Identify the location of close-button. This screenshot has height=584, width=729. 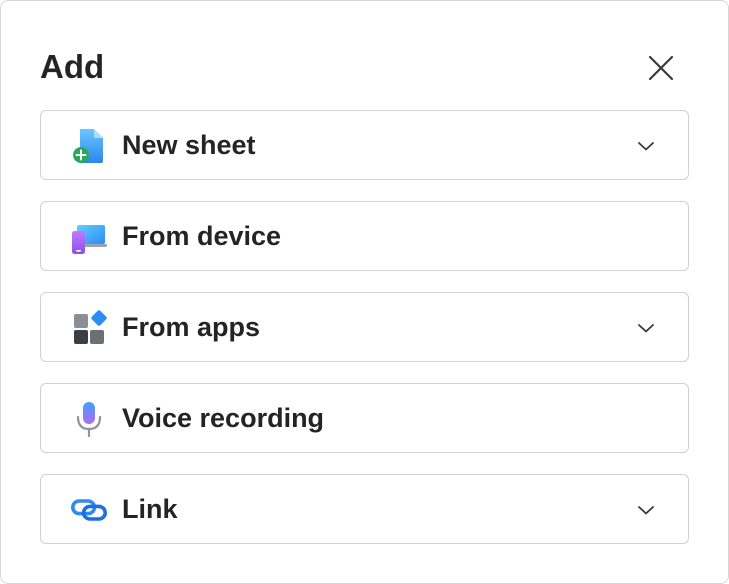
(661, 68).